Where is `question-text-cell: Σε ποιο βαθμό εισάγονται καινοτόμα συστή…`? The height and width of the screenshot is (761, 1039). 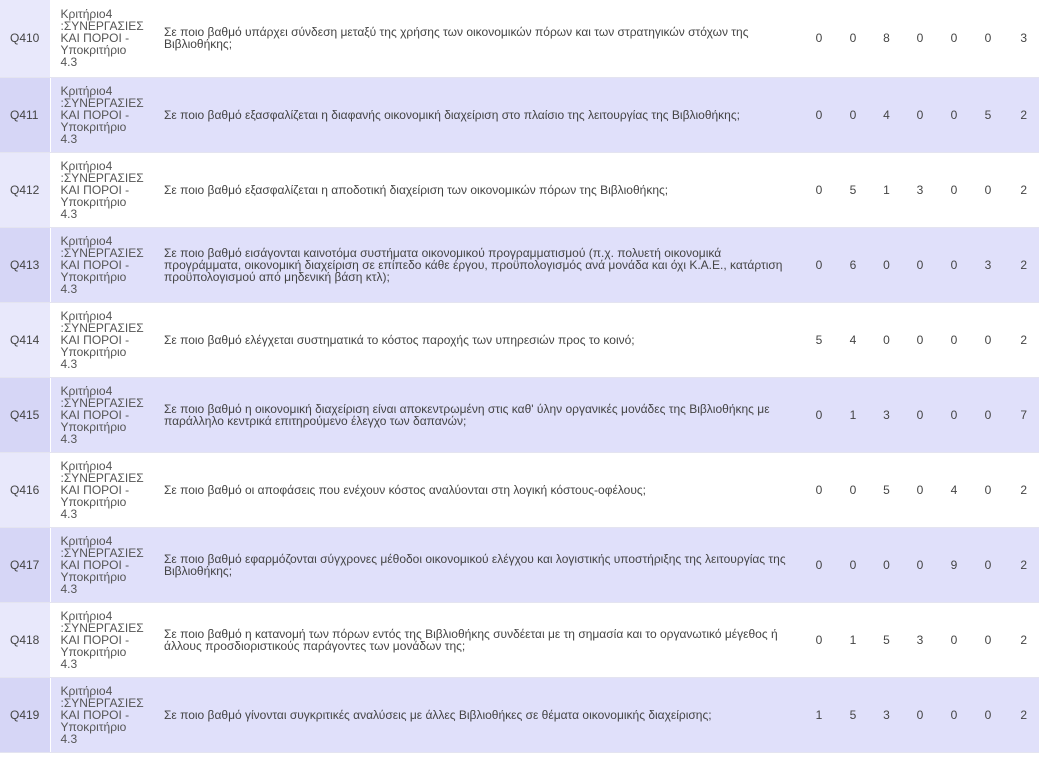 question-text-cell: Σε ποιο βαθμό εισάγονται καινοτόμα συστή… is located at coordinates (477, 265).